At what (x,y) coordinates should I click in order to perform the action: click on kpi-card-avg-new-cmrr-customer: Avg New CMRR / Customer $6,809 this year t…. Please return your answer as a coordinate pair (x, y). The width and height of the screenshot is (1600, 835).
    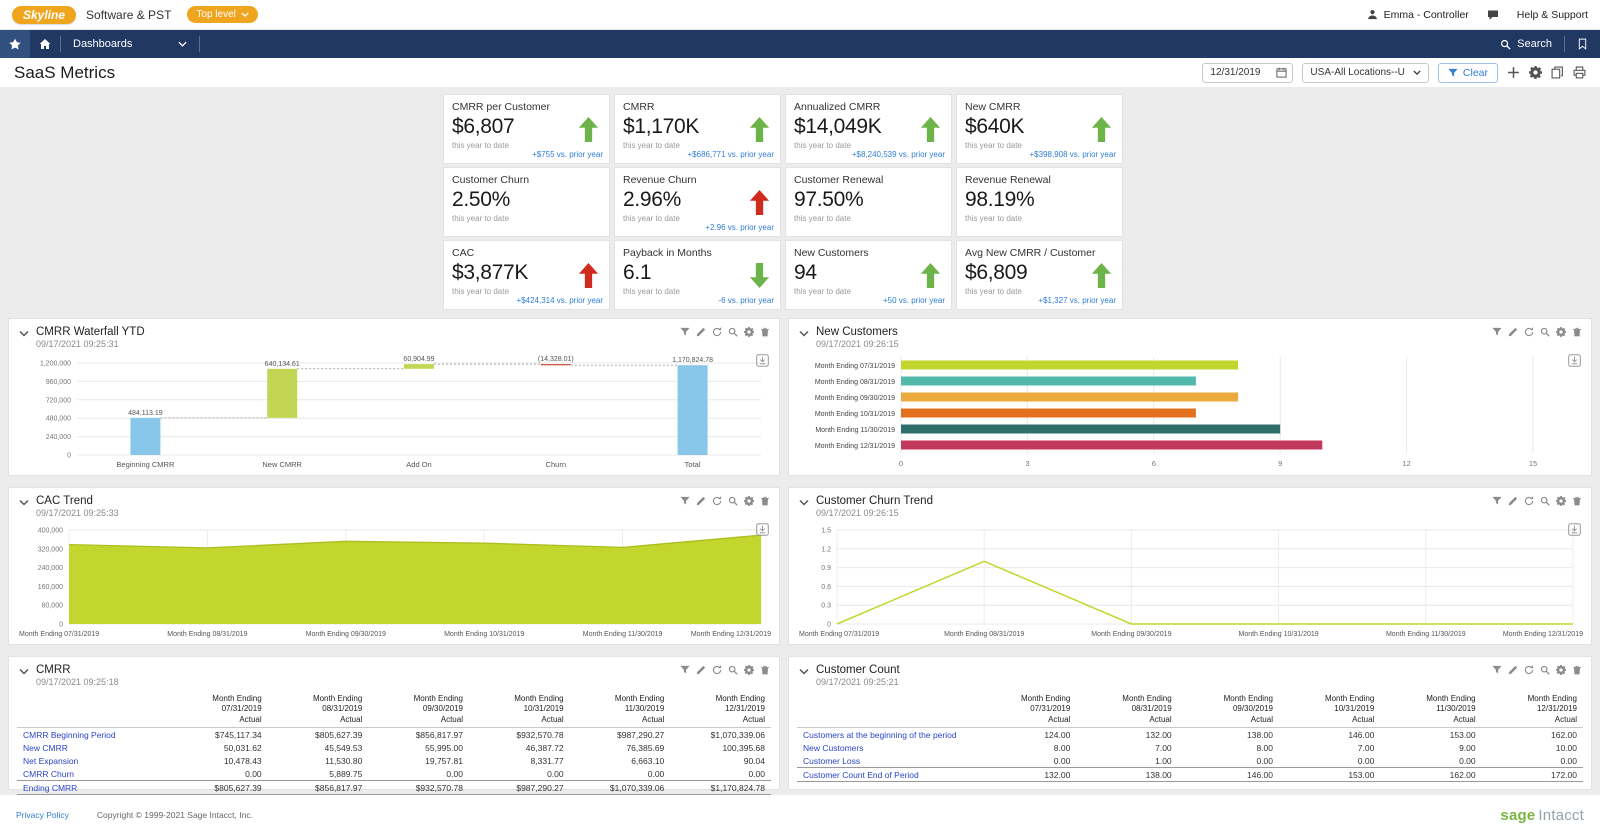
    Looking at the image, I should click on (1039, 275).